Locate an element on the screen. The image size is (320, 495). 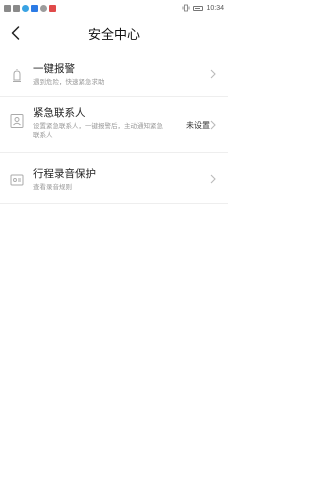
status-time: 10:34 is located at coordinates (215, 8).